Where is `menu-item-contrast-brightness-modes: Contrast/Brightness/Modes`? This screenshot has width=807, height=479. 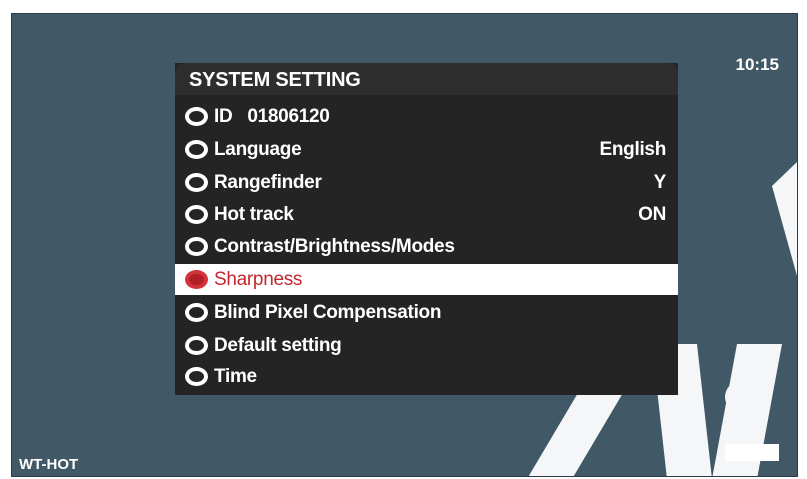
menu-item-contrast-brightness-modes: Contrast/Brightness/Modes is located at coordinates (426, 246).